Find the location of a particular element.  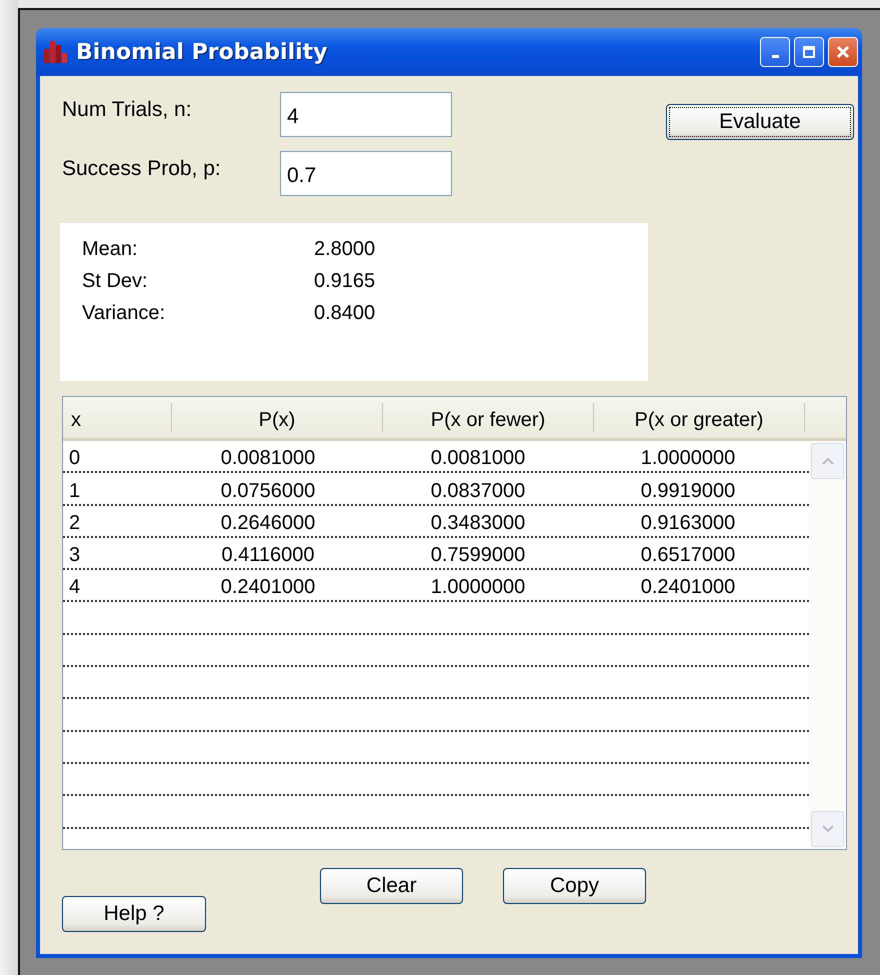

stat-value: 0.9165 is located at coordinates (345, 281).